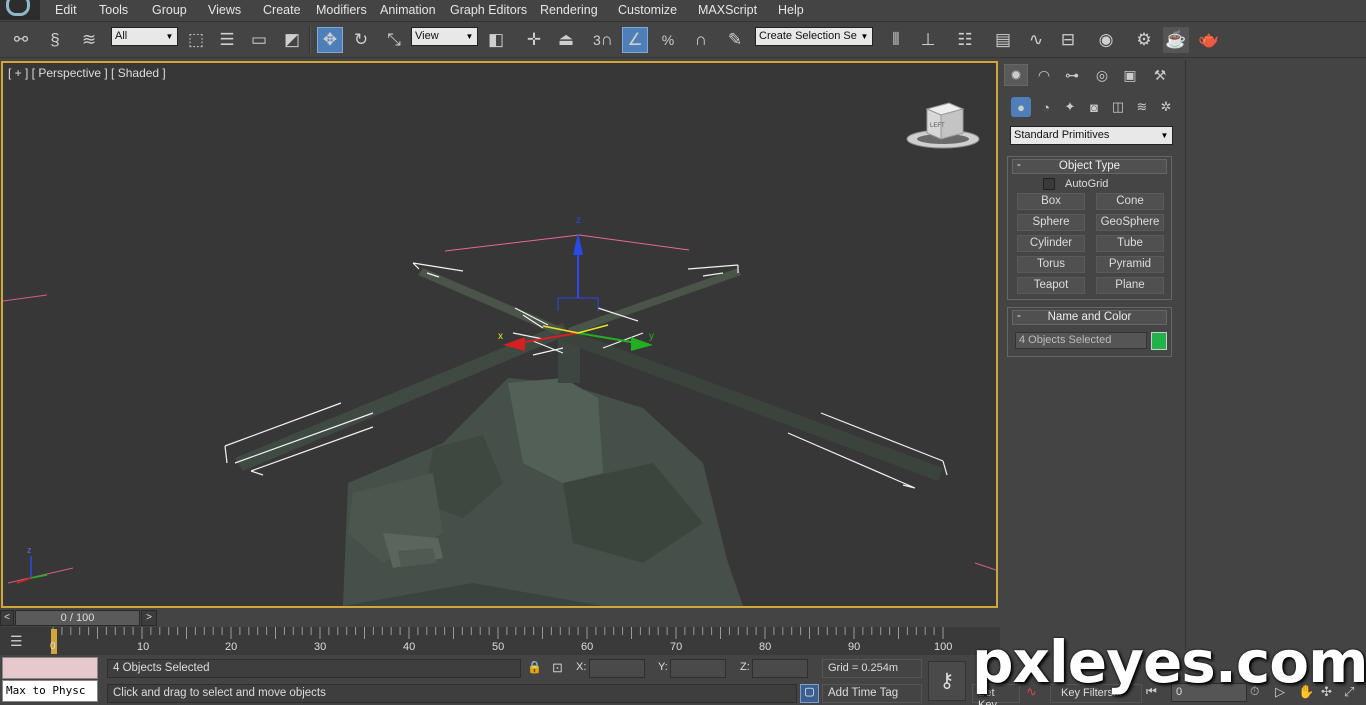 The width and height of the screenshot is (1366, 705). What do you see at coordinates (1209, 40) in the screenshot?
I see `render-production-icon: 🫖` at bounding box center [1209, 40].